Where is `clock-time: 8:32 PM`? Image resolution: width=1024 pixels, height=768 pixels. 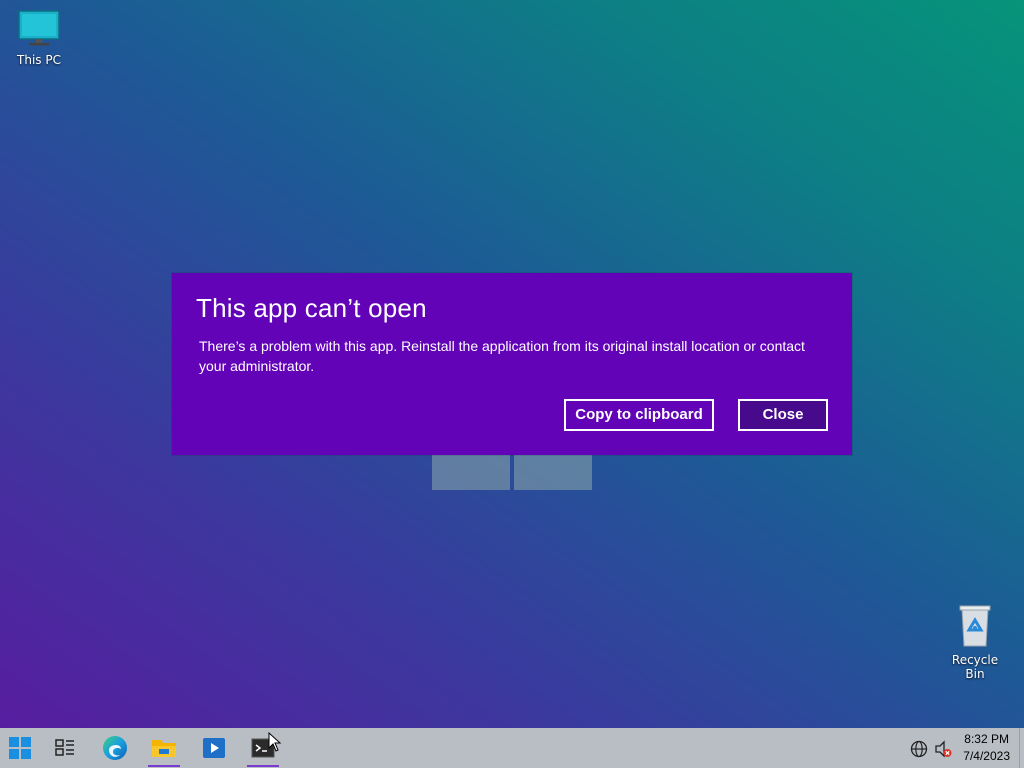
clock-time: 8:32 PM is located at coordinates (986, 739).